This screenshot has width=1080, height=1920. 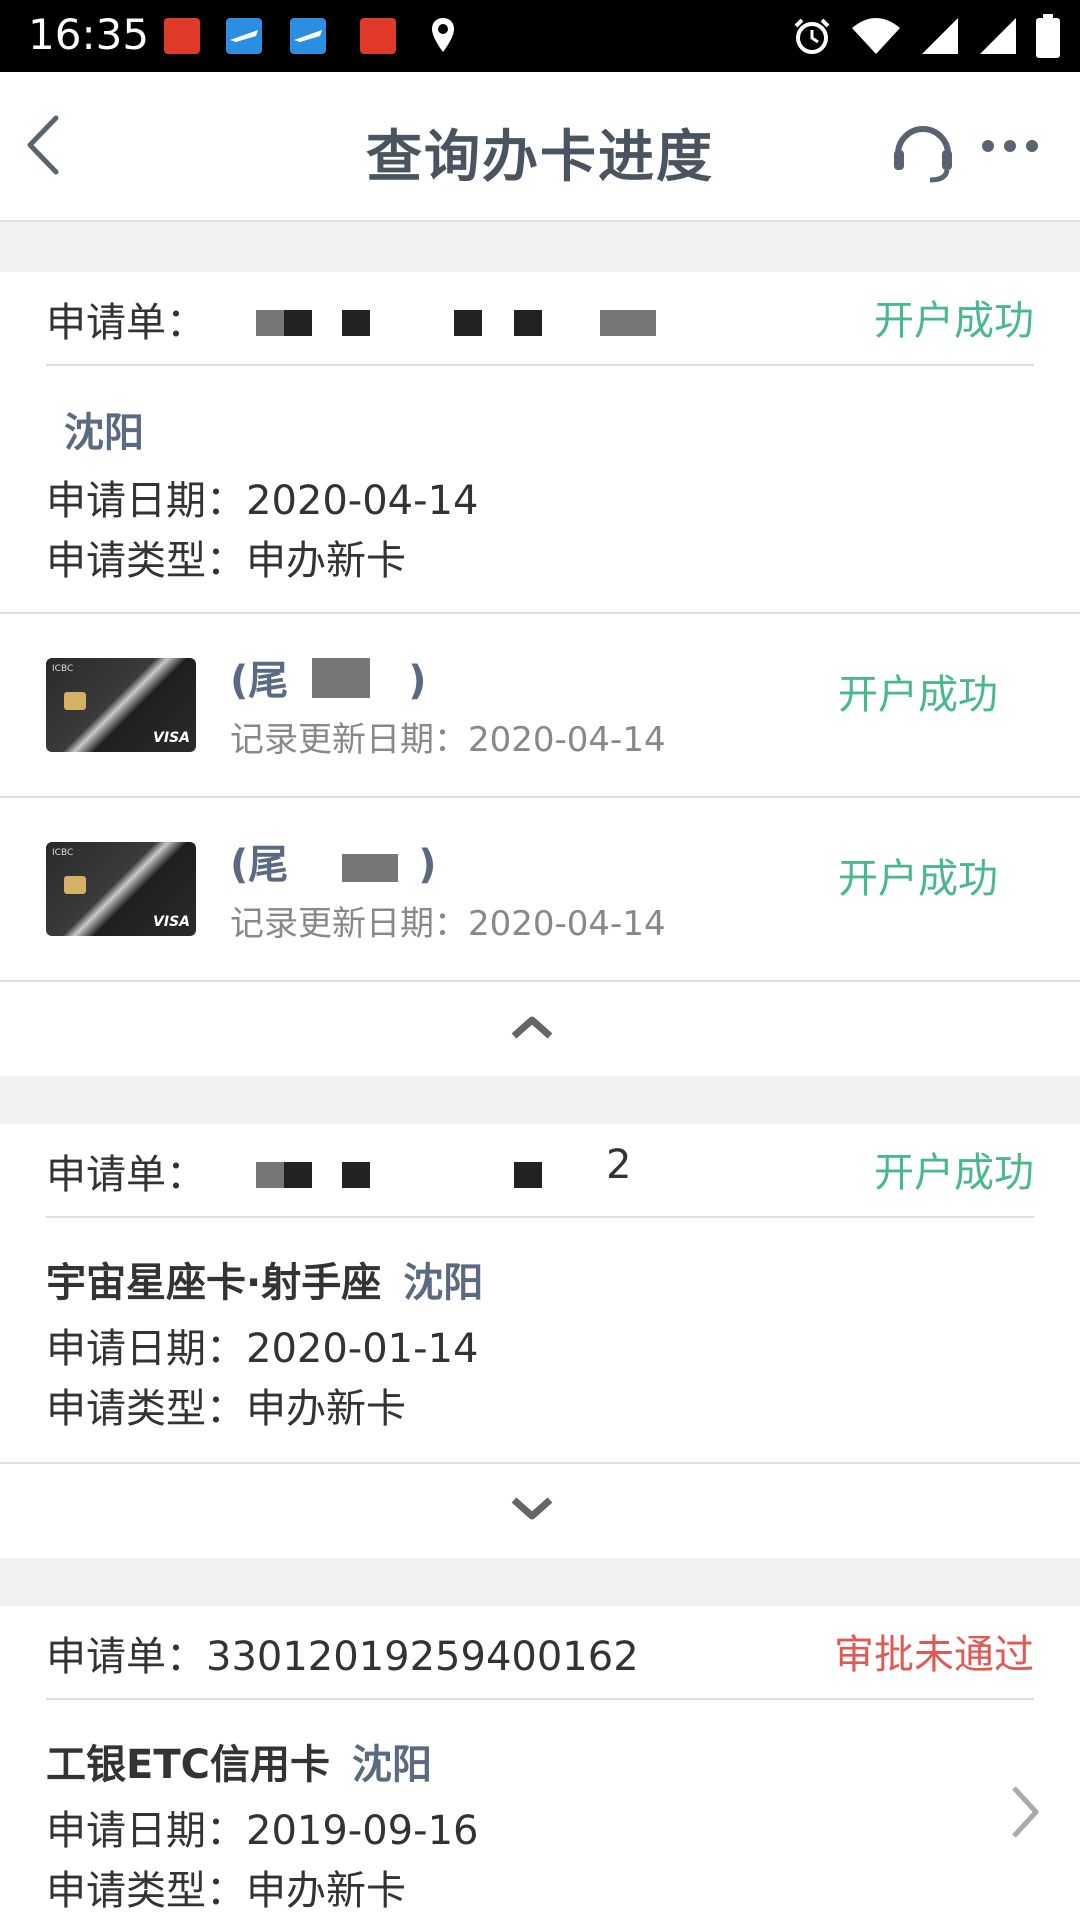 I want to click on card-name-line: 宇宙星座卡·射手座 沈阳, so click(x=264, y=1279).